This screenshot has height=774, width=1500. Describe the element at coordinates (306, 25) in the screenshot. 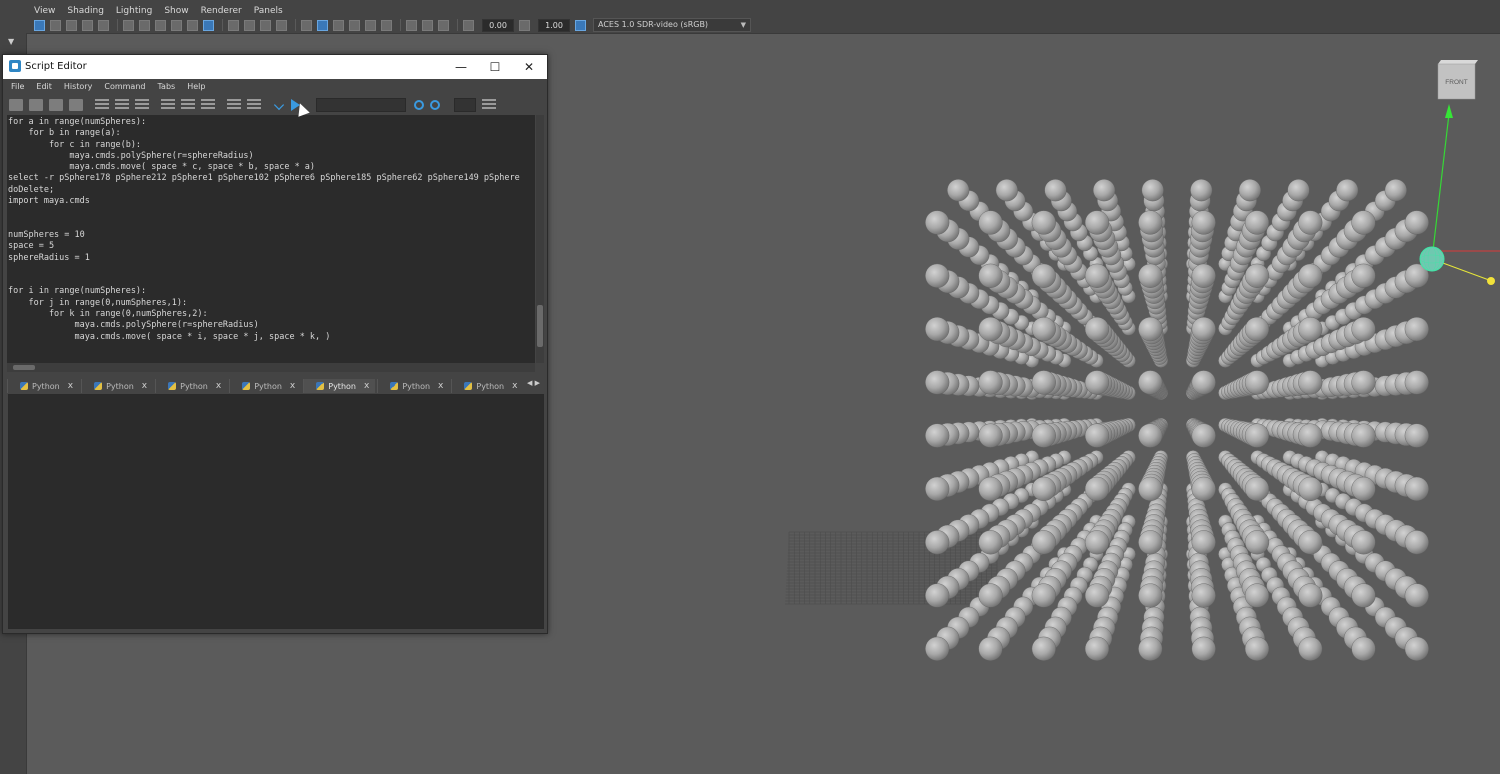

I see `xray-icon` at that location.